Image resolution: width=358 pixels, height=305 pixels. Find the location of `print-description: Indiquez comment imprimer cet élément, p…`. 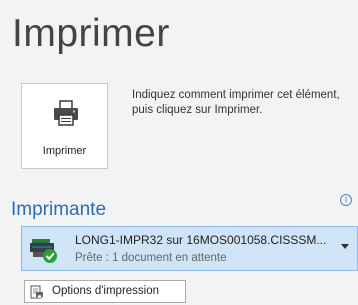

print-description: Indiquez comment imprimer cet élément, p… is located at coordinates (236, 102).